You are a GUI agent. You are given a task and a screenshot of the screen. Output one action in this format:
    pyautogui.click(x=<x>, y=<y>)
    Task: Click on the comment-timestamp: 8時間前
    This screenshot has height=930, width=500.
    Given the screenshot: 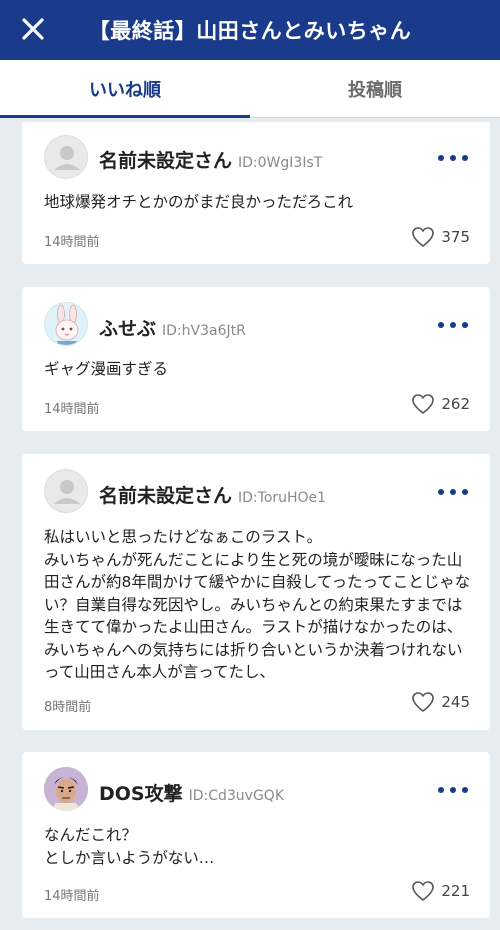 What is the action you would take?
    pyautogui.click(x=68, y=707)
    